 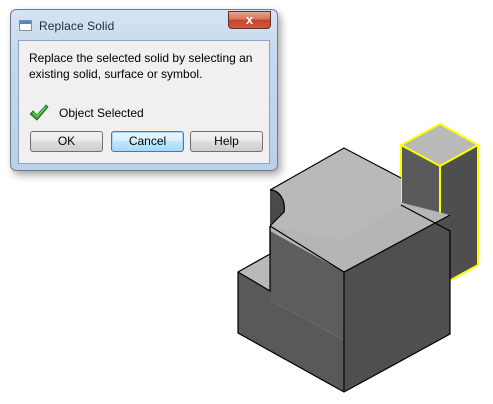 What do you see at coordinates (77, 26) in the screenshot?
I see `dialog-title: Replace Solid` at bounding box center [77, 26].